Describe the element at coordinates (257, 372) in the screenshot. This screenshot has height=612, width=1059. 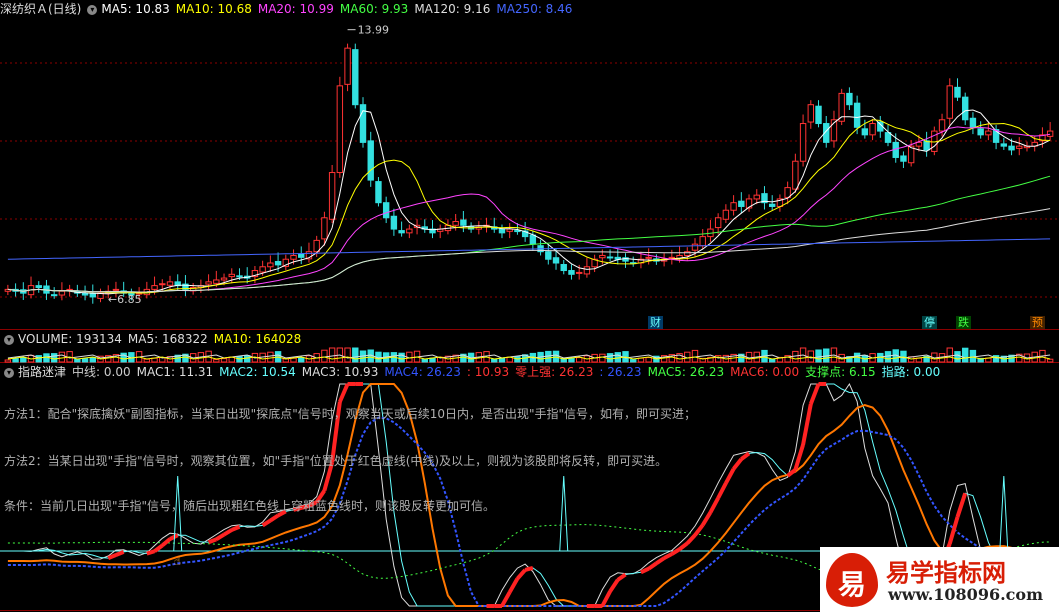
I see `indicator-legend-item: MAC2: 10.54` at that location.